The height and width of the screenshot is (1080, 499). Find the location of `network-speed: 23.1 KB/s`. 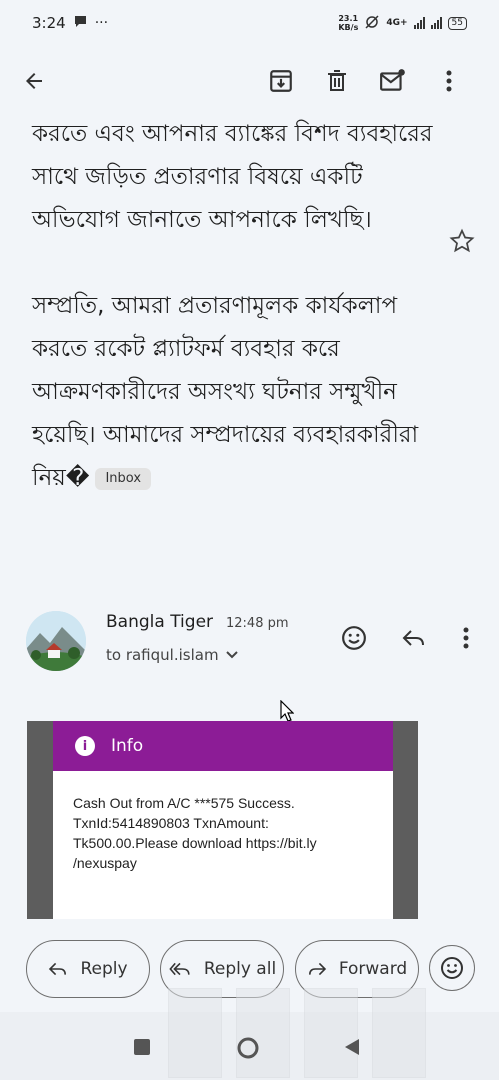

network-speed: 23.1 KB/s is located at coordinates (348, 23).